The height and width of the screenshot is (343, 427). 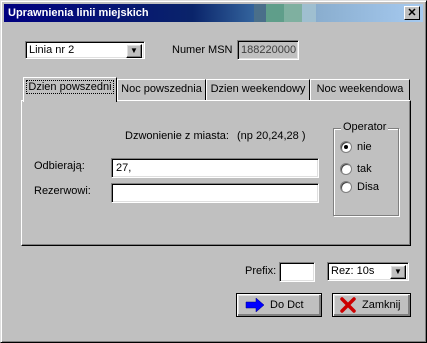 I want to click on line-select-dropdown-button: ▼, so click(x=134, y=51).